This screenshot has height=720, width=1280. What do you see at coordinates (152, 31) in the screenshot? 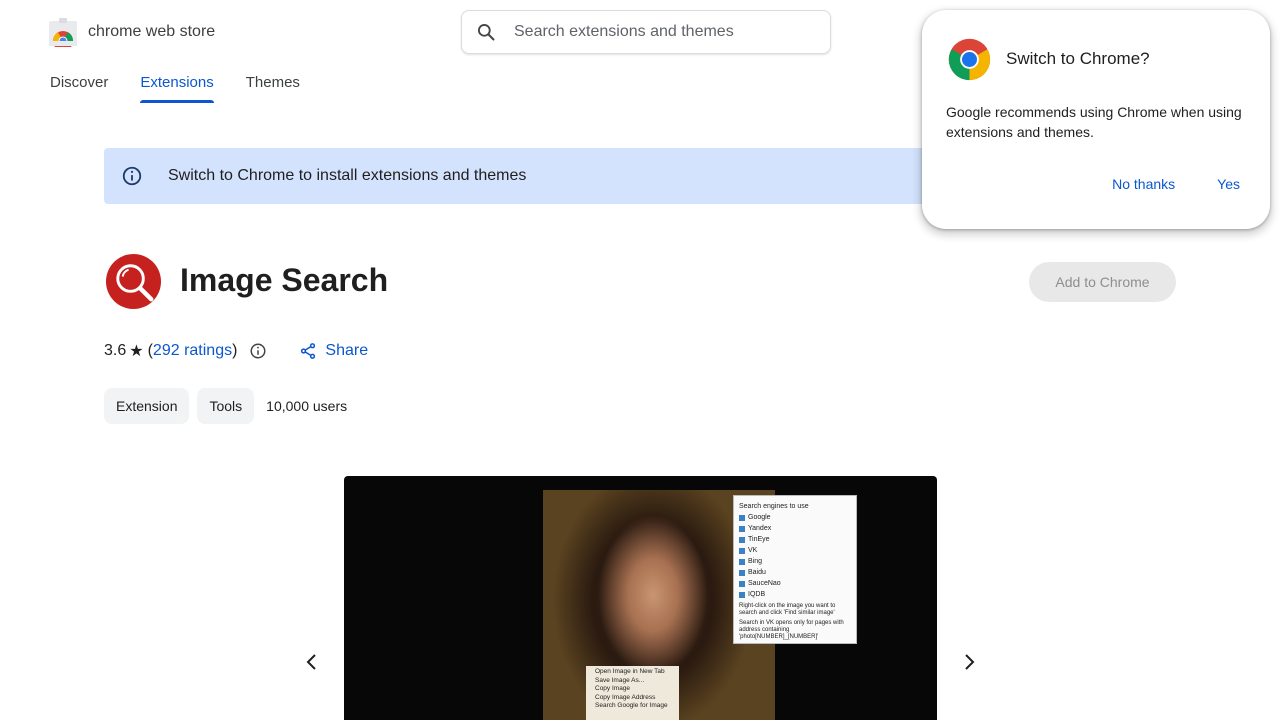
I see `store-name: chrome web store` at bounding box center [152, 31].